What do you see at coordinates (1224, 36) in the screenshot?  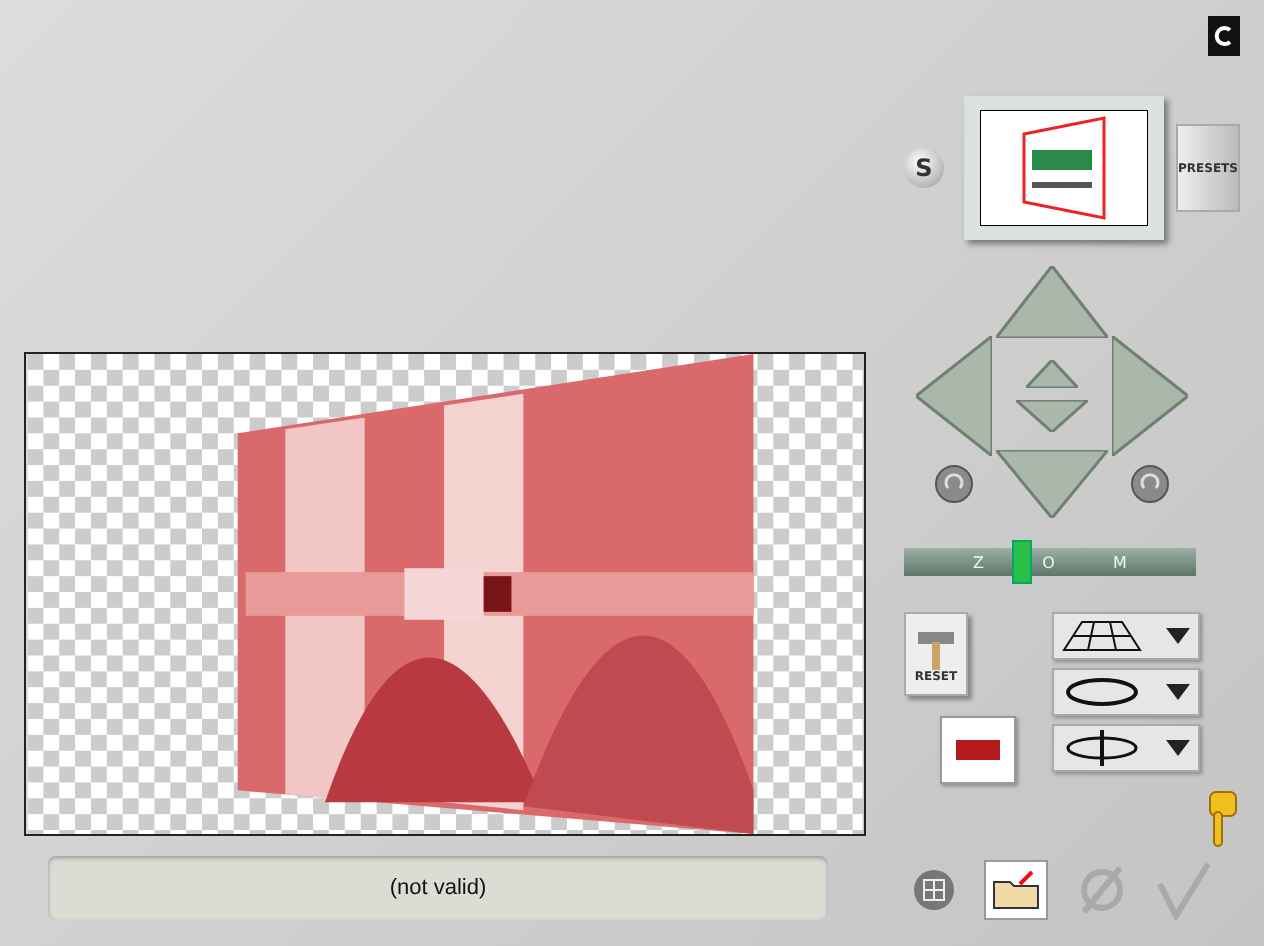 I see `help-icon` at bounding box center [1224, 36].